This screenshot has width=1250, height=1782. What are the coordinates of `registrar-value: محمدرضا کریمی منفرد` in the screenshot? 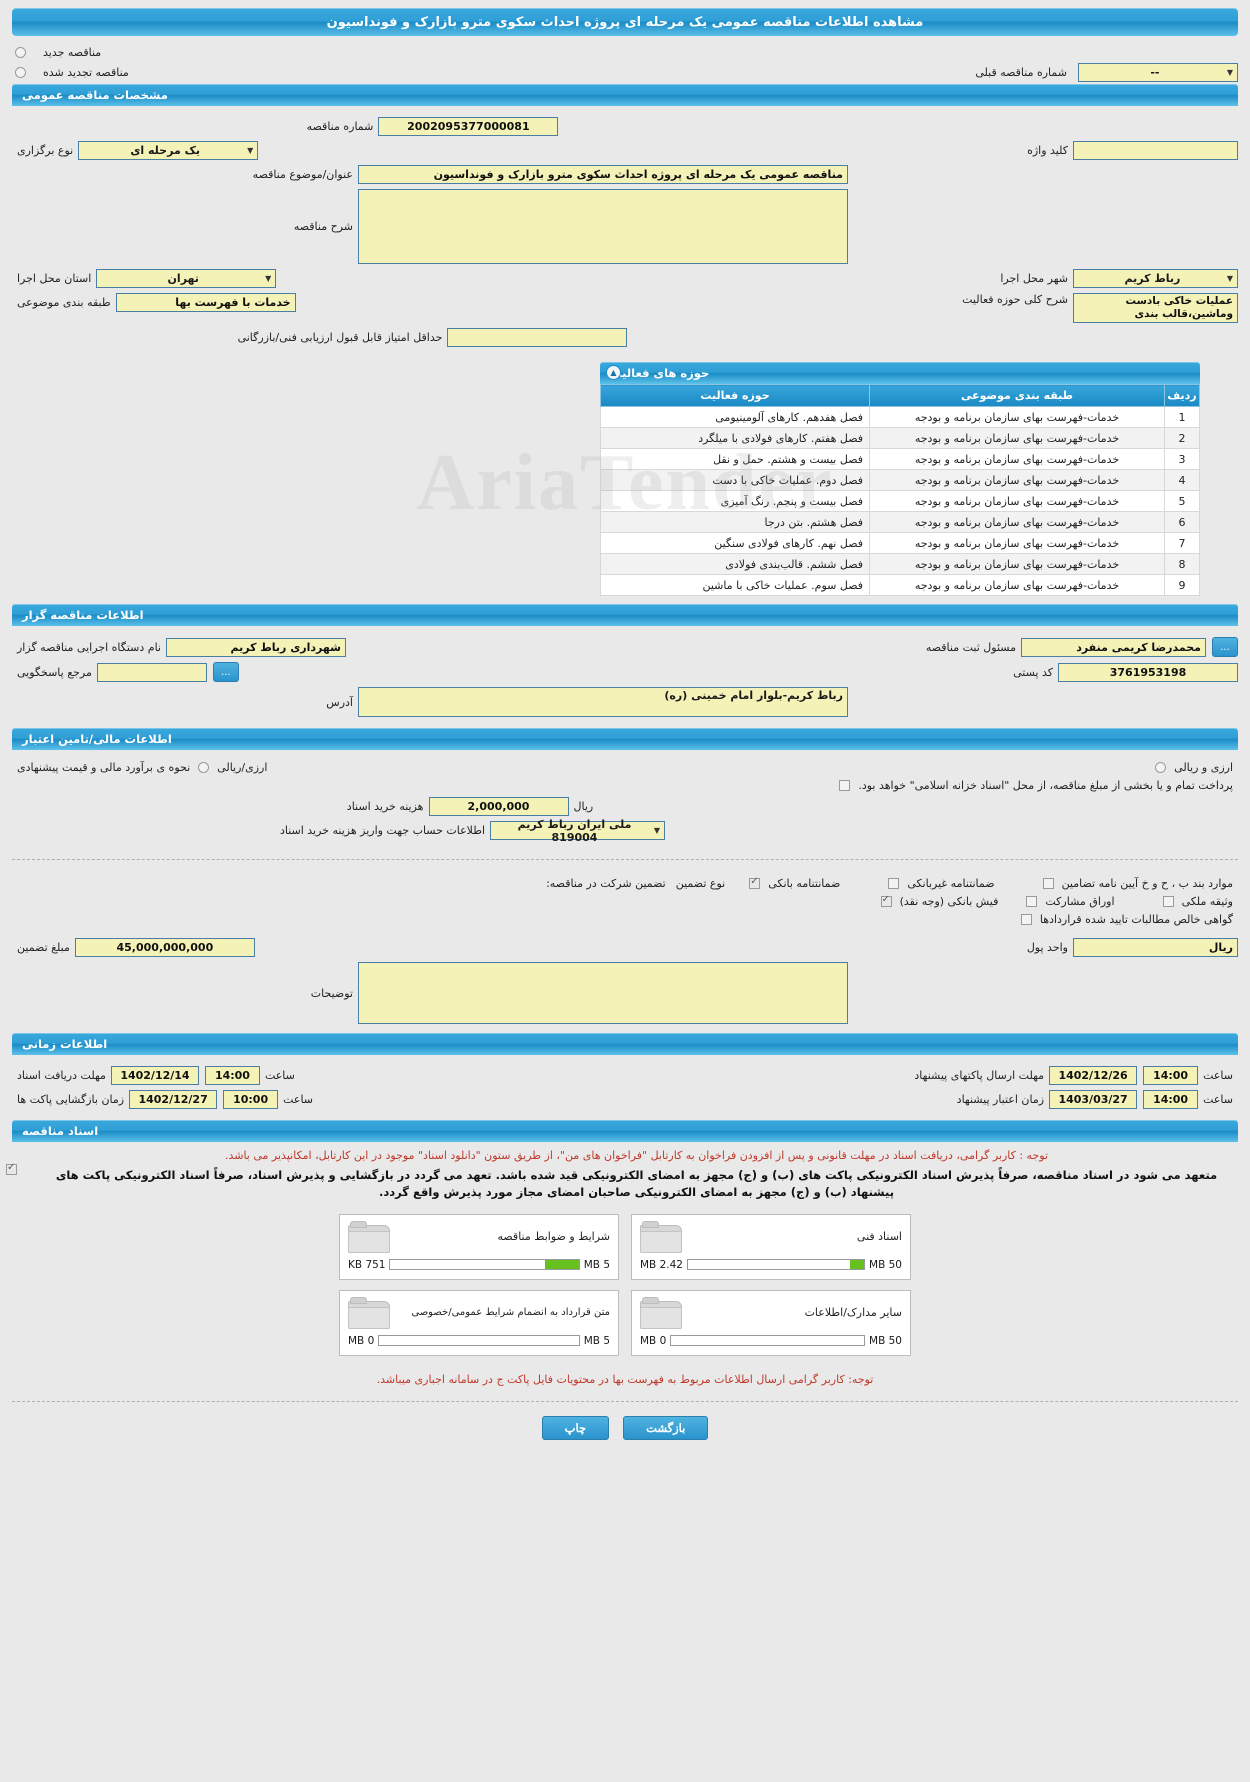 It's located at (1113, 647).